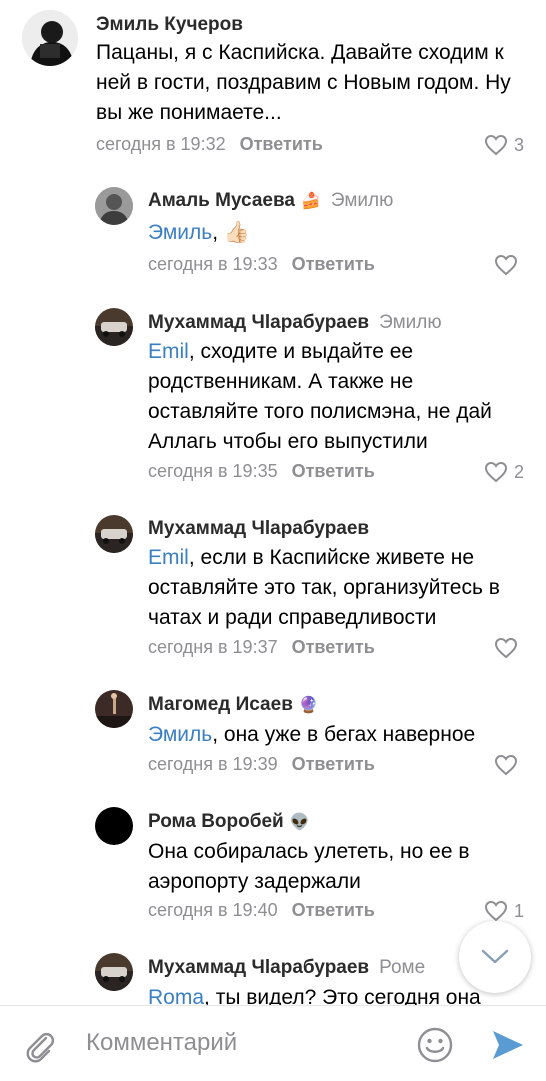 This screenshot has width=546, height=1081. I want to click on mention-link: Roma, so click(176, 995).